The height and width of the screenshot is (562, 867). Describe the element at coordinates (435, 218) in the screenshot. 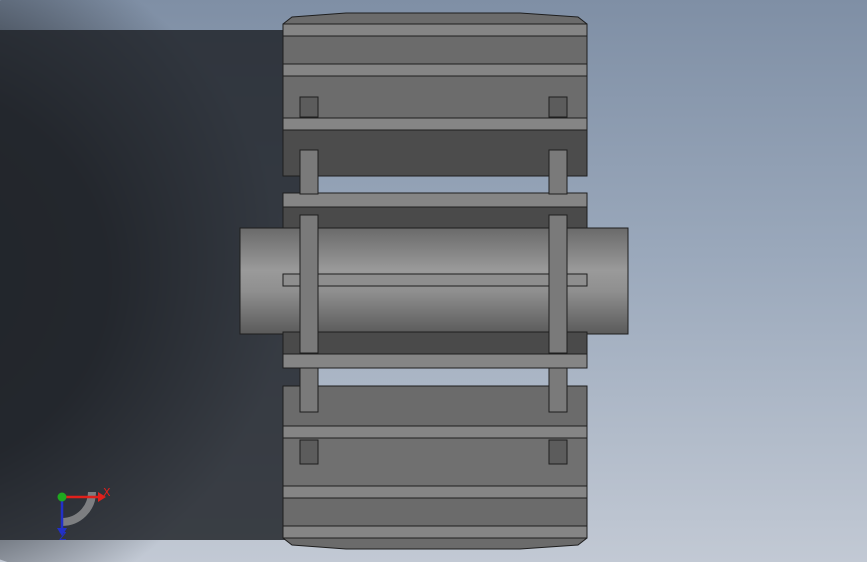

I see `center-upper-dark` at that location.